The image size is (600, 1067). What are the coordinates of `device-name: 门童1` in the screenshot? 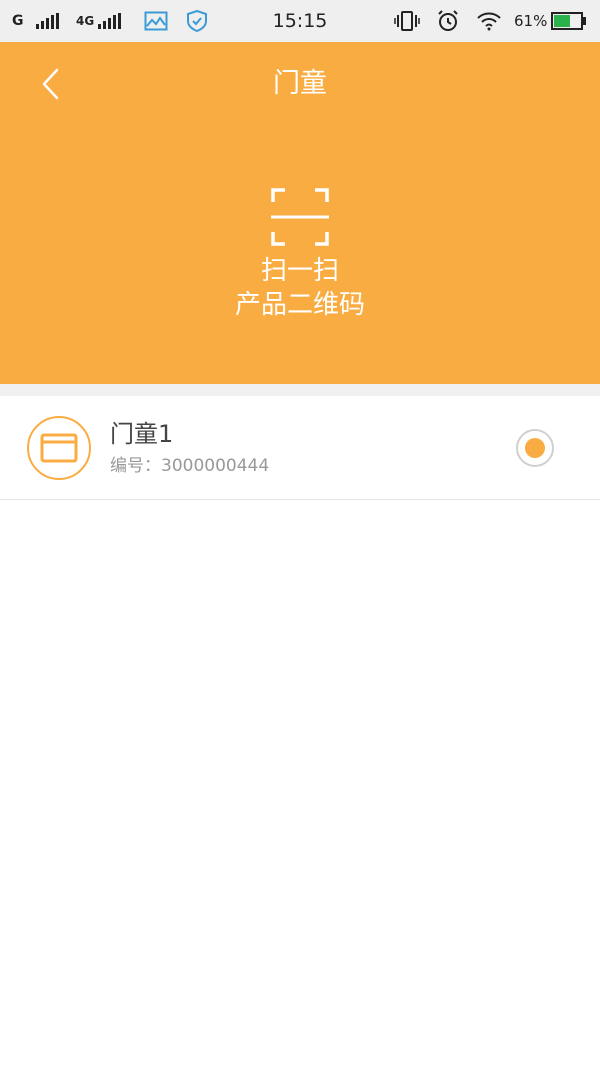 It's located at (142, 434).